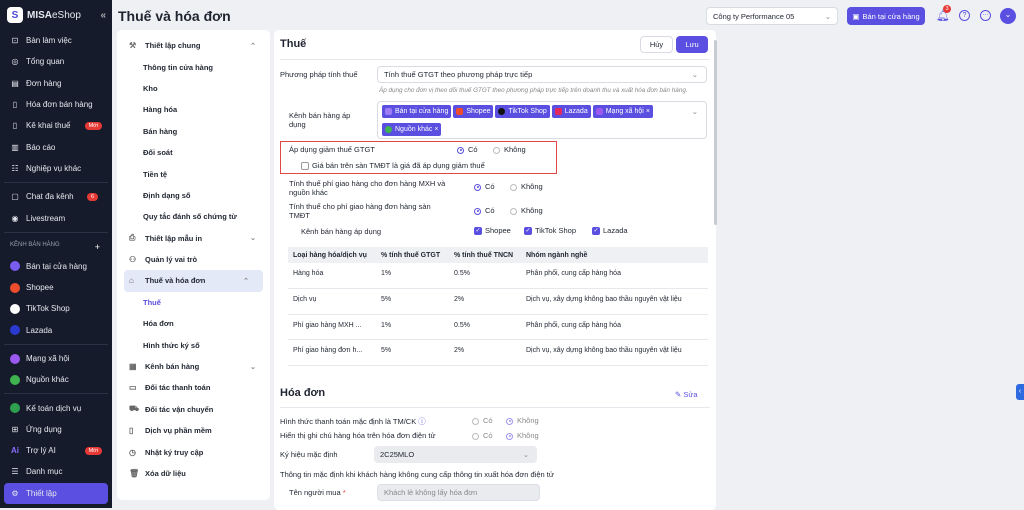  Describe the element at coordinates (715, 132) in the screenshot. I see `scrollbar` at that location.